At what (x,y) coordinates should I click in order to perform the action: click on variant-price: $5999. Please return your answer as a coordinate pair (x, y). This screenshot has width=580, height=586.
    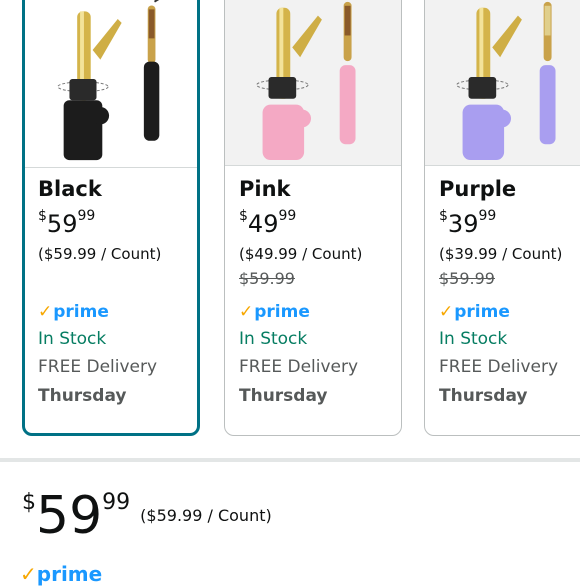
    Looking at the image, I should click on (67, 223).